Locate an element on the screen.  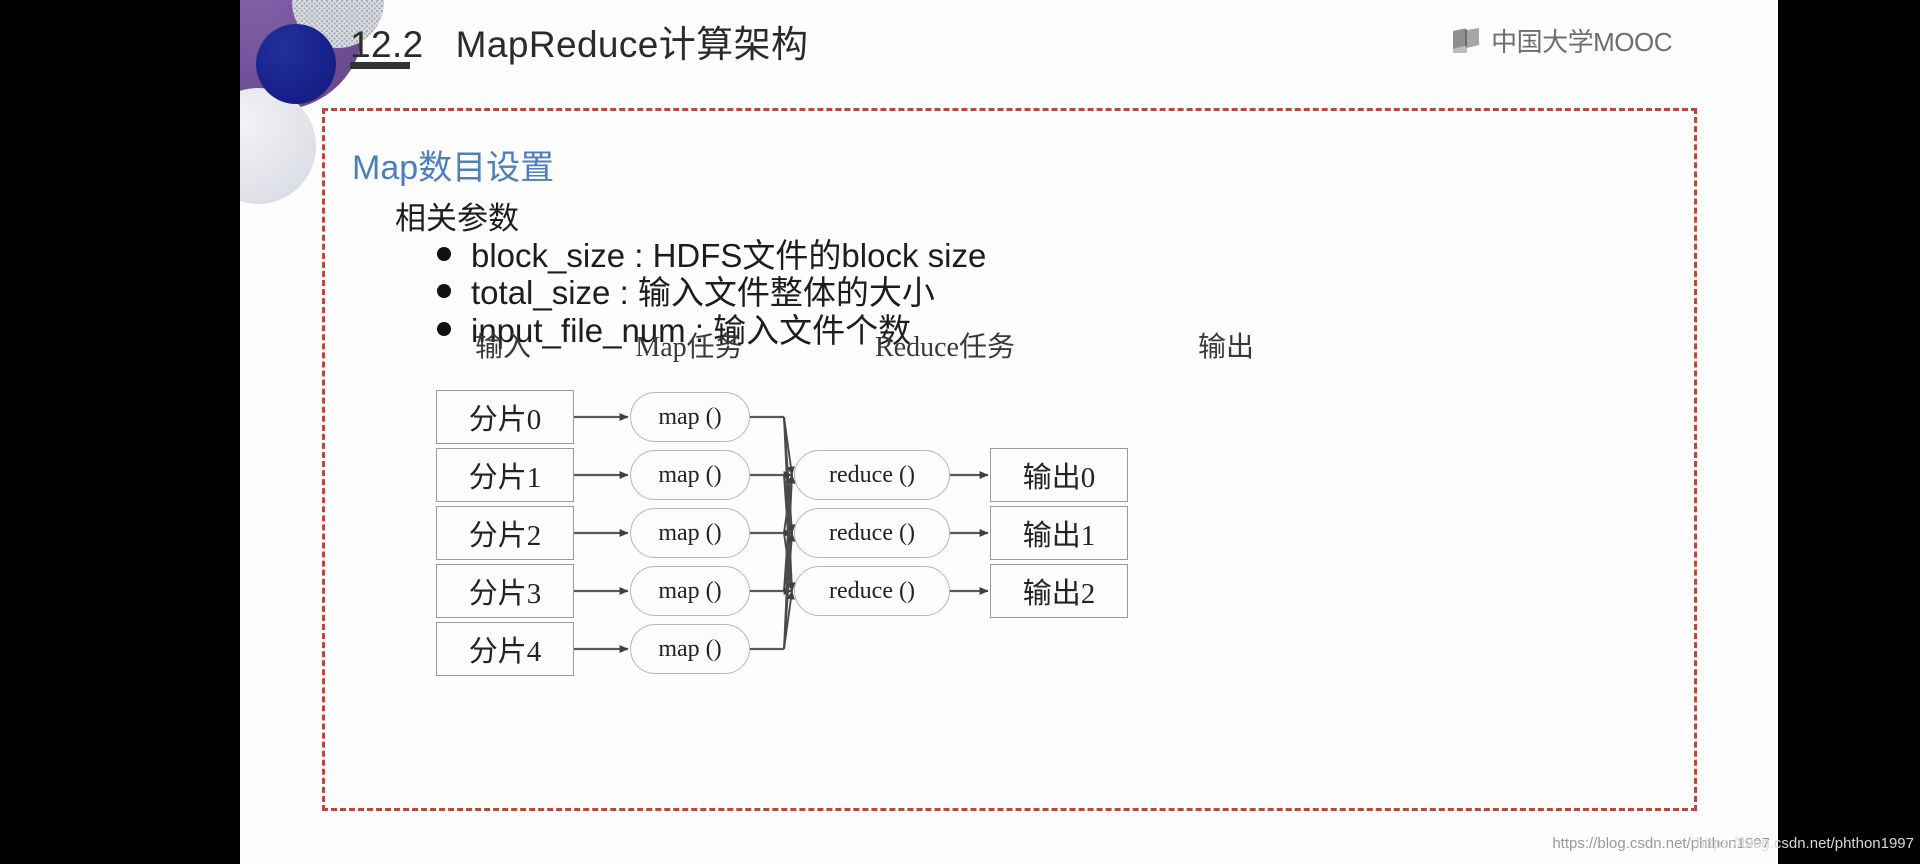
book-icon is located at coordinates (1466, 40).